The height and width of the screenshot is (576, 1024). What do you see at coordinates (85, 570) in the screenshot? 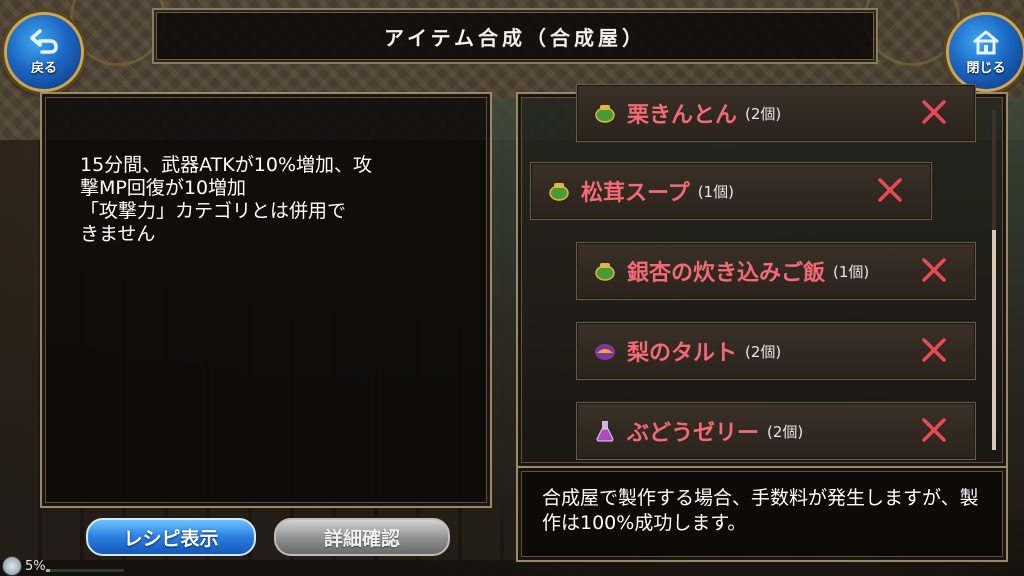
I see `status-progress-bar` at bounding box center [85, 570].